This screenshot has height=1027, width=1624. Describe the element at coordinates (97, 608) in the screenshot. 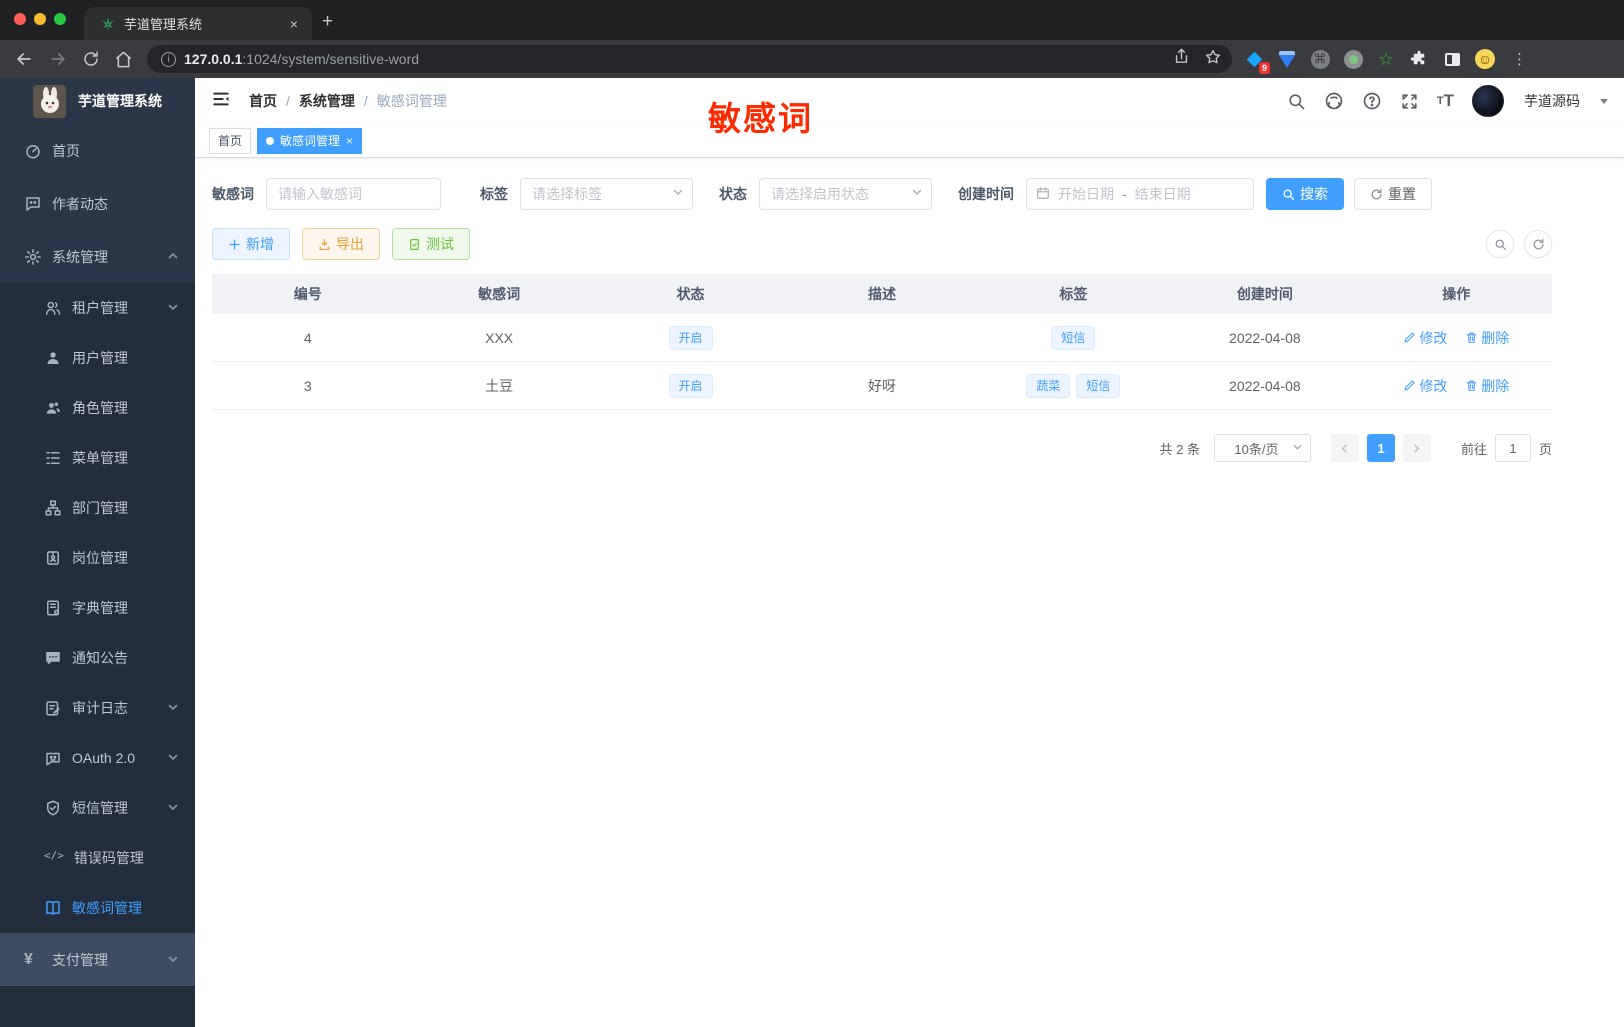

I see `sidebar-item-dict: 字典管理` at that location.